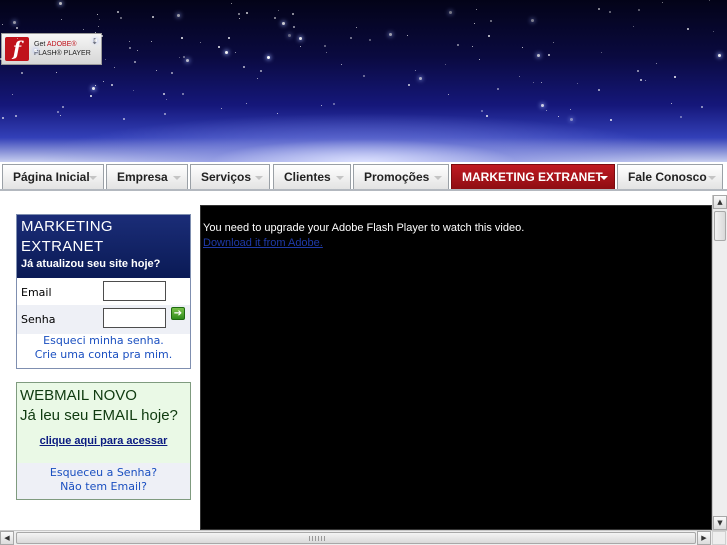 The height and width of the screenshot is (545, 727). Describe the element at coordinates (36, 292) in the screenshot. I see `email-label: Email` at that location.